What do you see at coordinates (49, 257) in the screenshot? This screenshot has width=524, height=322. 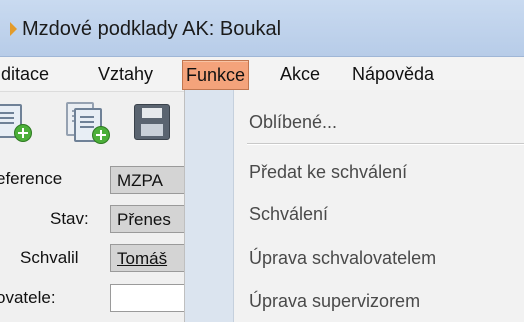 I see `schvalil-label: Schvalil` at bounding box center [49, 257].